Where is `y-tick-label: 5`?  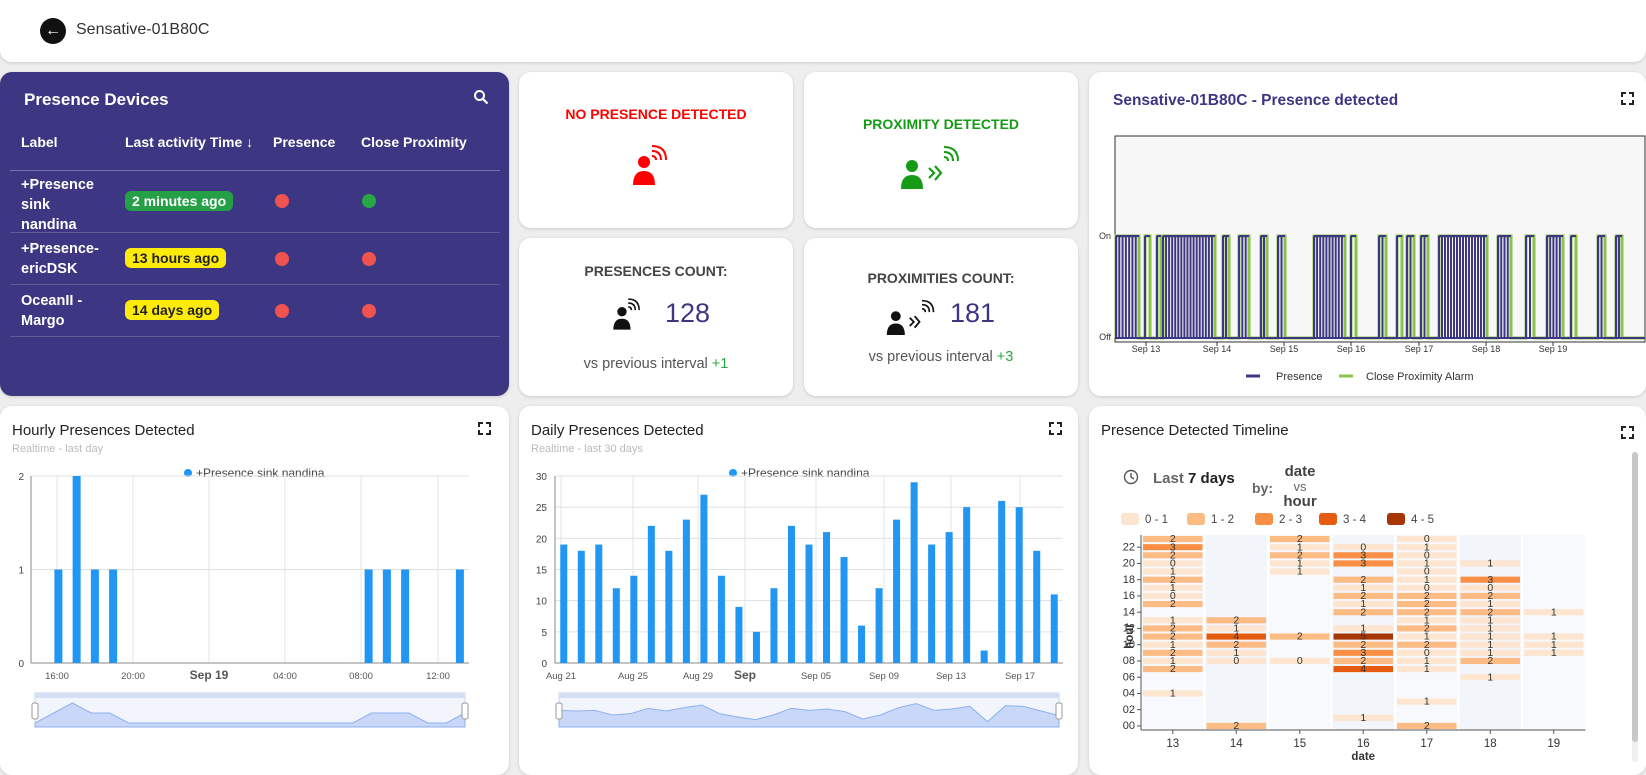
y-tick-label: 5 is located at coordinates (544, 633).